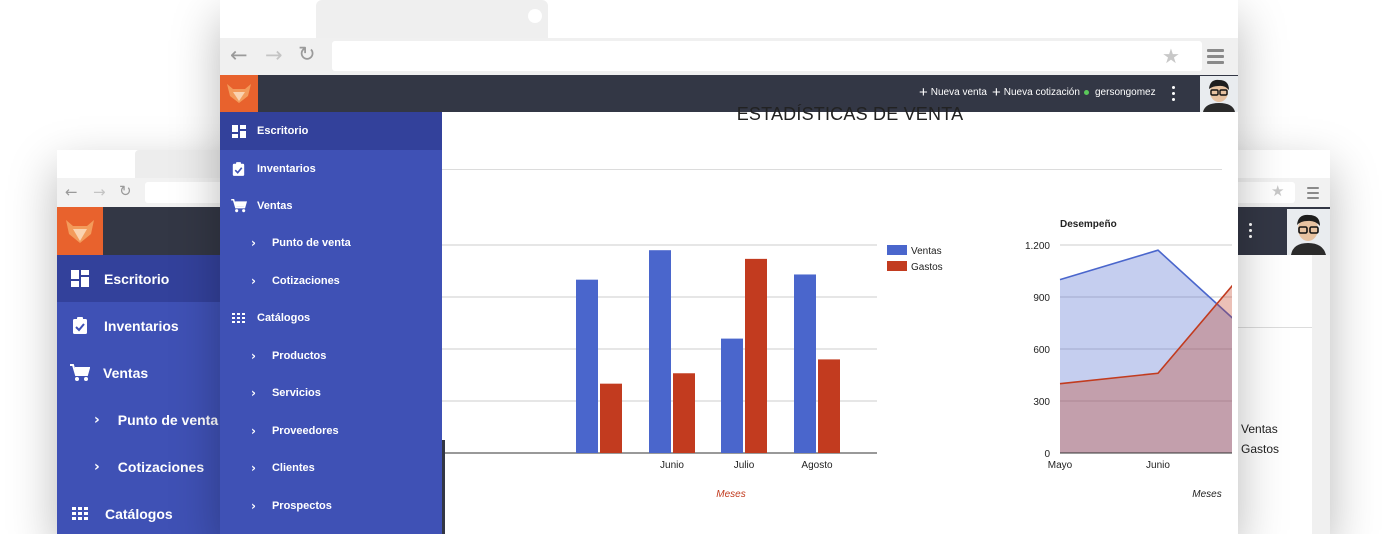  Describe the element at coordinates (1086, 92) in the screenshot. I see `online-status-icon` at that location.